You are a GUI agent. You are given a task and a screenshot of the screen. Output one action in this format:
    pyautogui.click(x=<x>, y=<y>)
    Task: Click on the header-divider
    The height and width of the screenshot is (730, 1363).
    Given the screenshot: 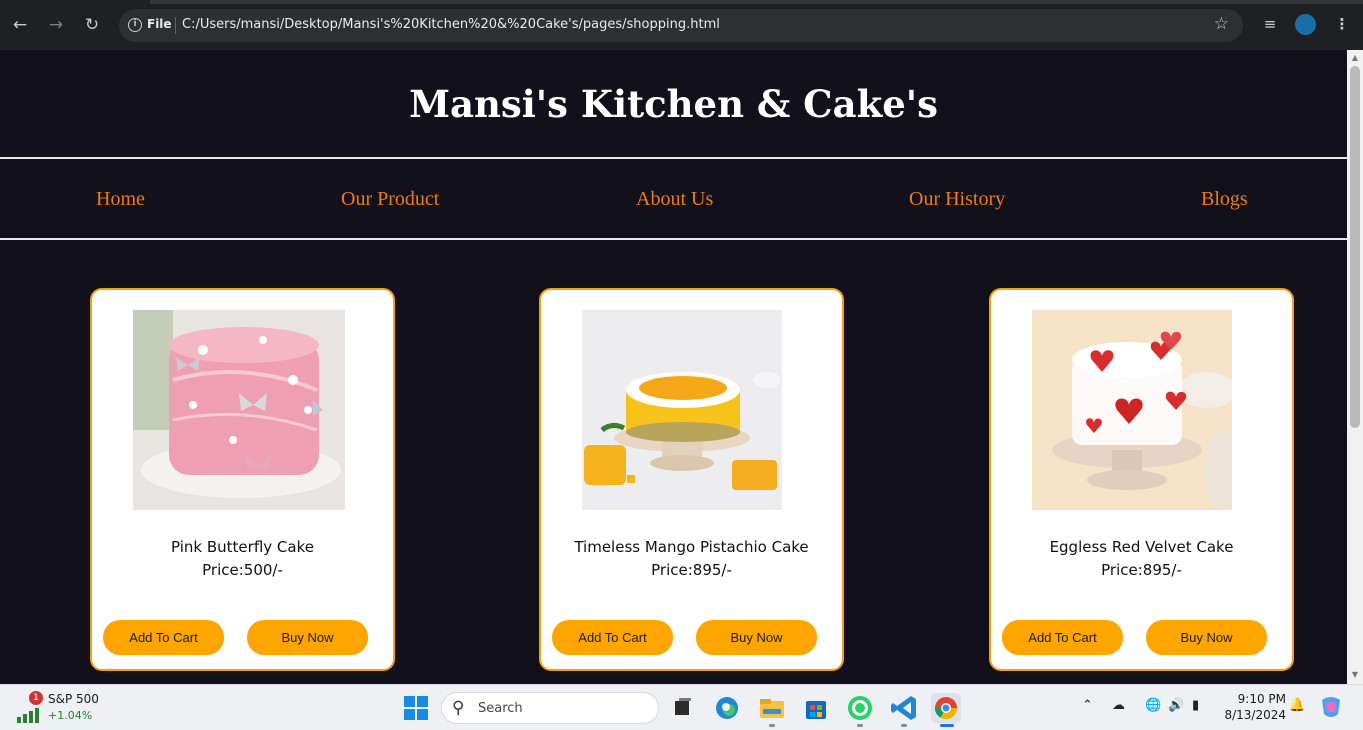 What is the action you would take?
    pyautogui.click(x=673, y=158)
    